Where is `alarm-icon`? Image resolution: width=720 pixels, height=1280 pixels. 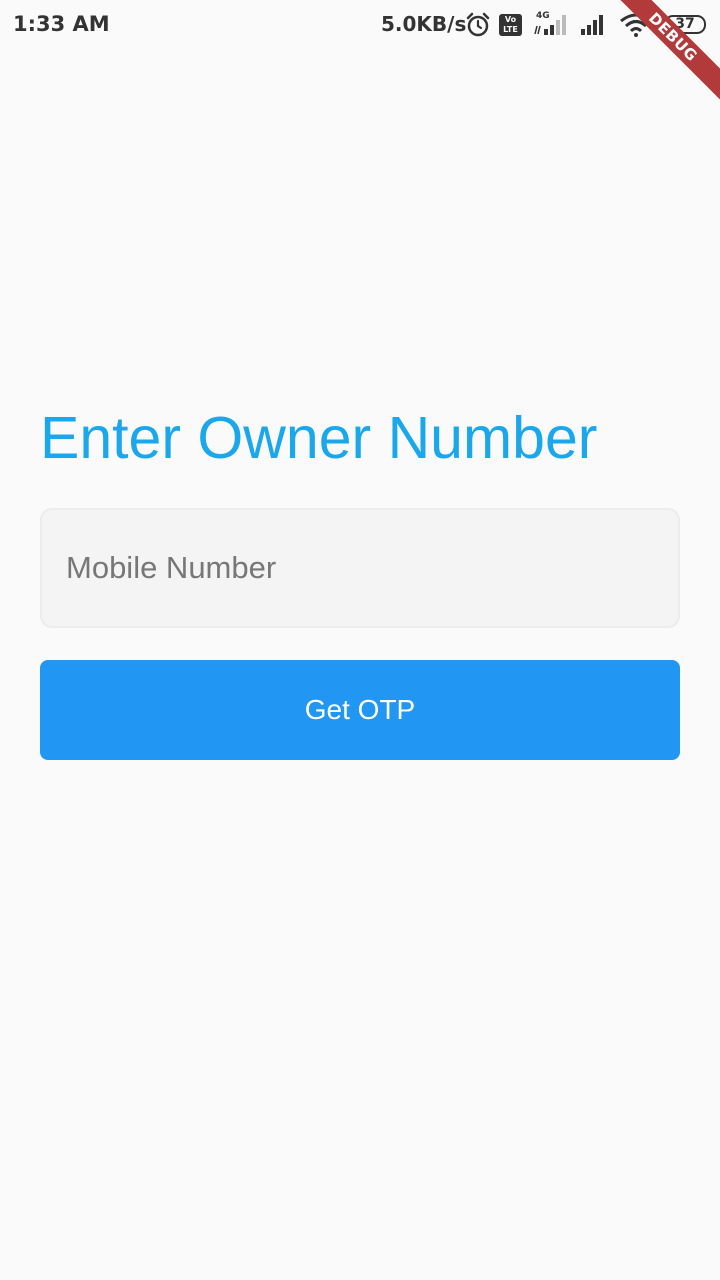
alarm-icon is located at coordinates (478, 27).